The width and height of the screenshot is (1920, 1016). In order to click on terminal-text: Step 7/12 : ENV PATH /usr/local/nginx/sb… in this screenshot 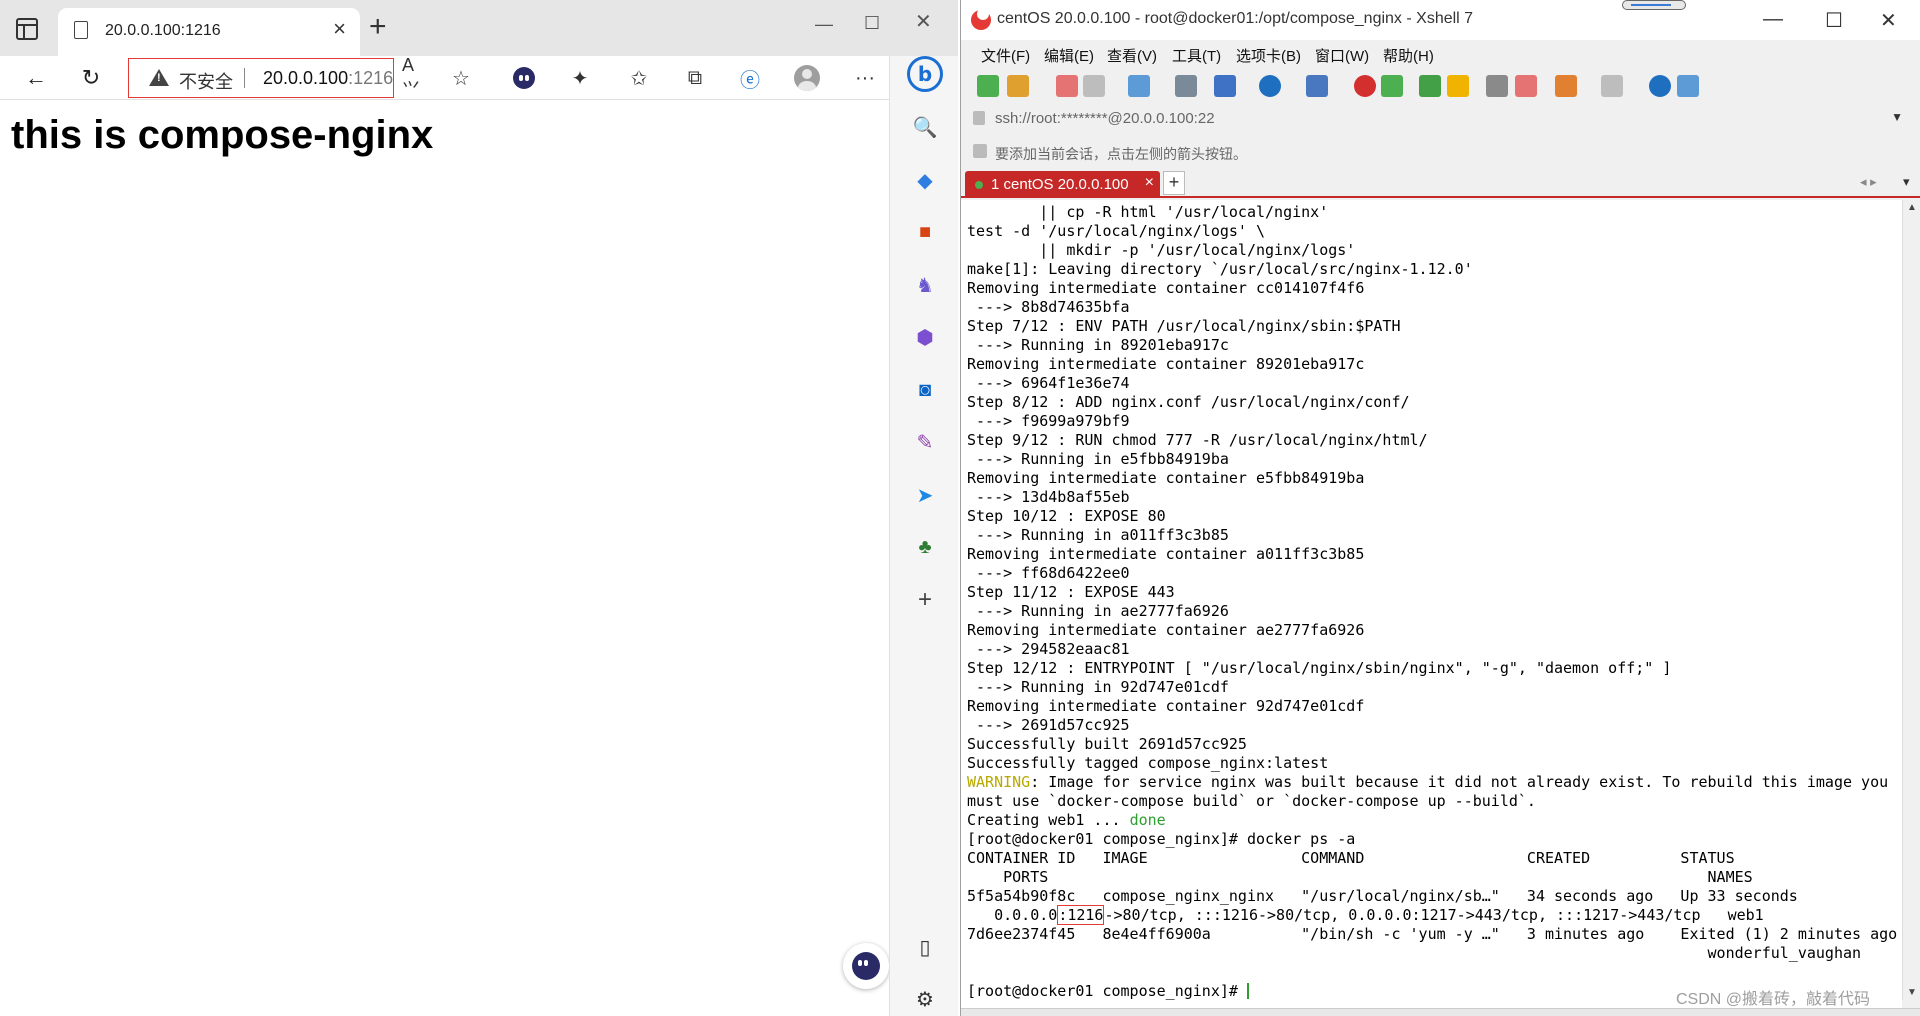, I will do `click(1184, 326)`.